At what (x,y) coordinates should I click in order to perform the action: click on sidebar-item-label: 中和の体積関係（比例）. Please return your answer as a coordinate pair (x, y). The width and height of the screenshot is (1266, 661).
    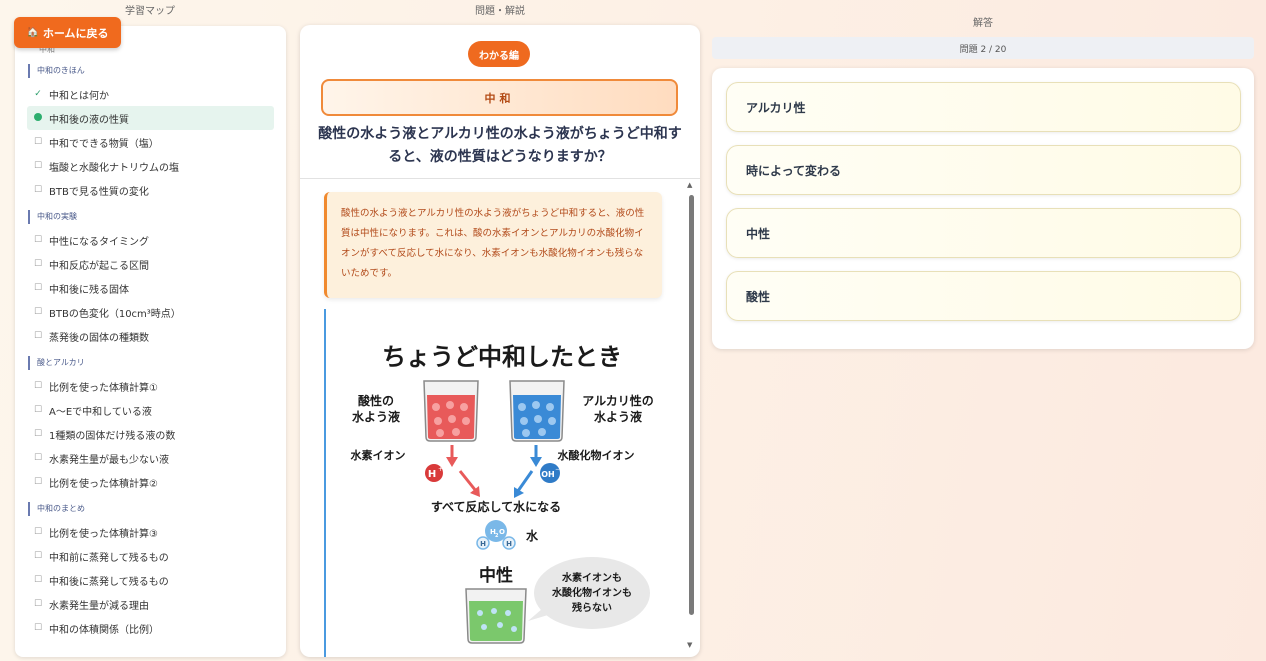
    Looking at the image, I should click on (104, 630).